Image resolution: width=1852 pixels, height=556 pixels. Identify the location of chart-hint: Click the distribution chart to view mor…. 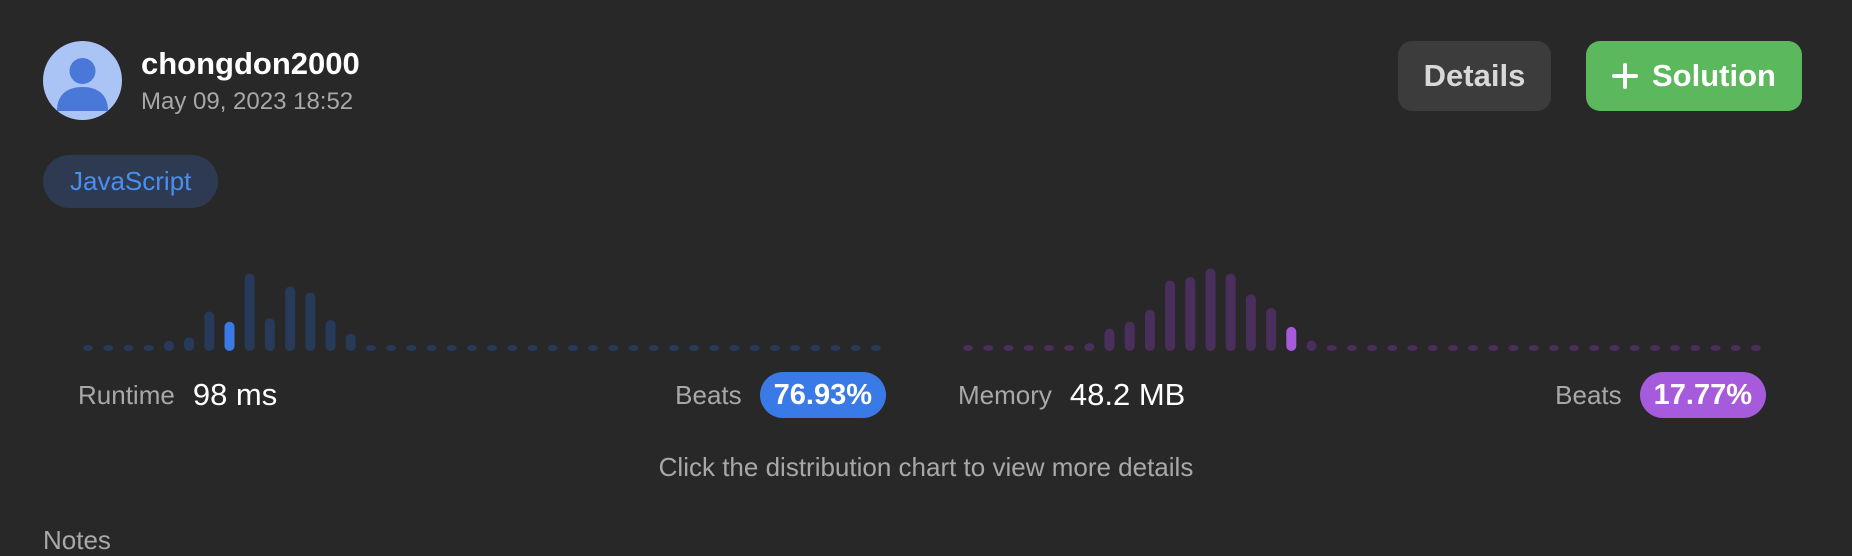
(926, 467).